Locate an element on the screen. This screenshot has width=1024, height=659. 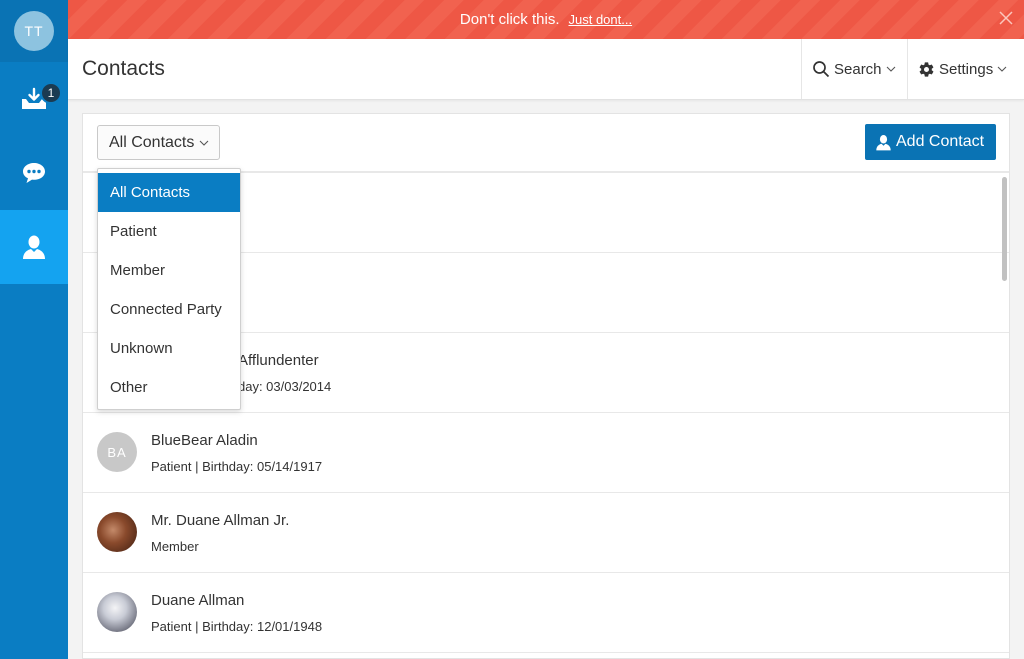
chat-bubble-icon is located at coordinates (34, 173).